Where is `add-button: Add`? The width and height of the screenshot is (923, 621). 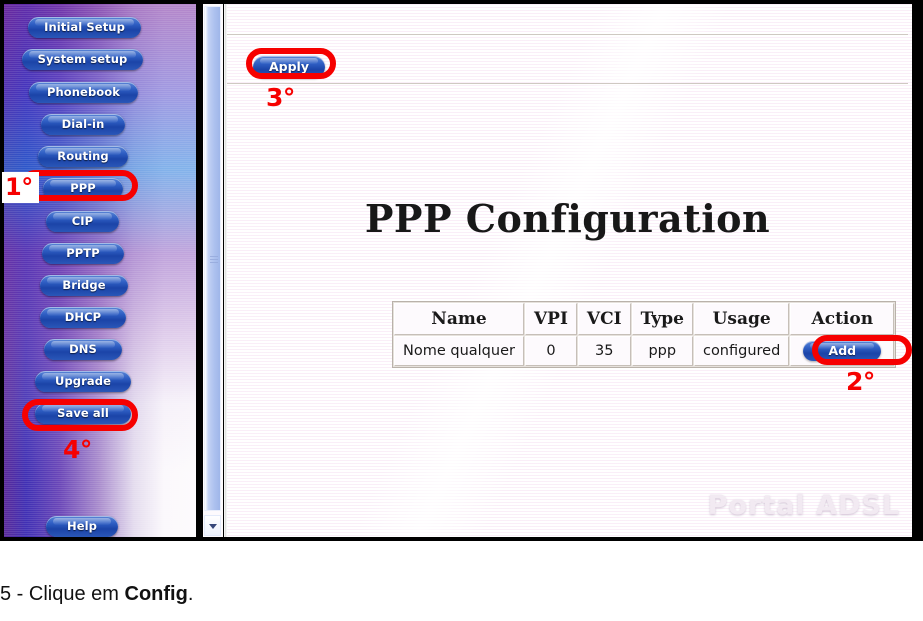
add-button: Add is located at coordinates (842, 351).